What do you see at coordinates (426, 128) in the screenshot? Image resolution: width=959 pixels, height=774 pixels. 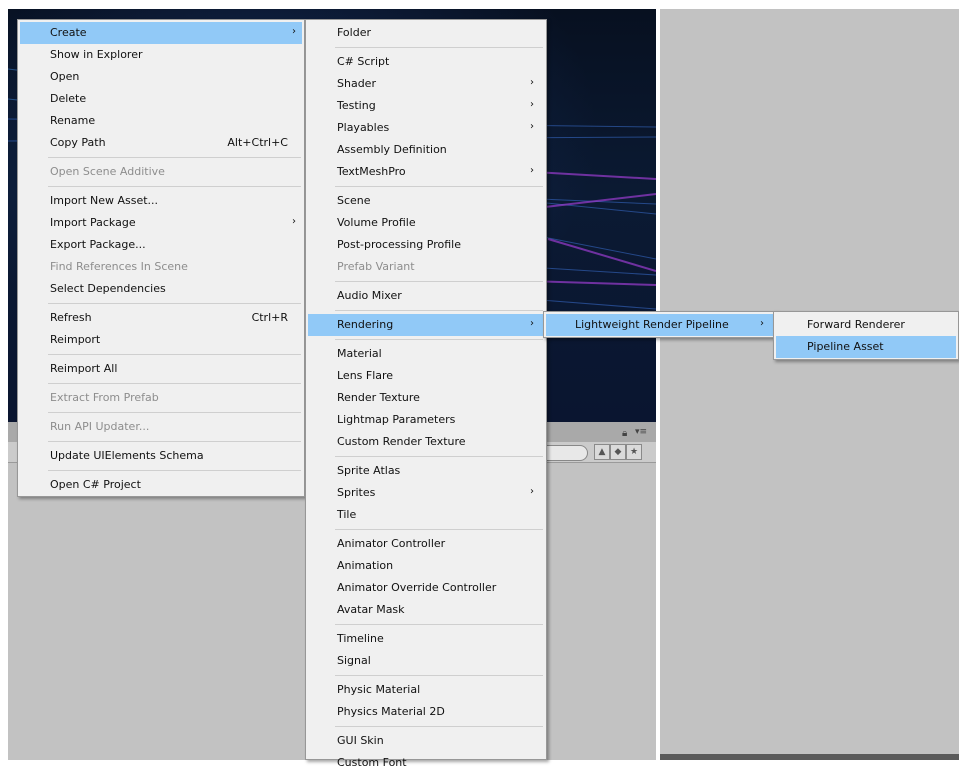 I see `menu-item-playables: Playables ›` at bounding box center [426, 128].